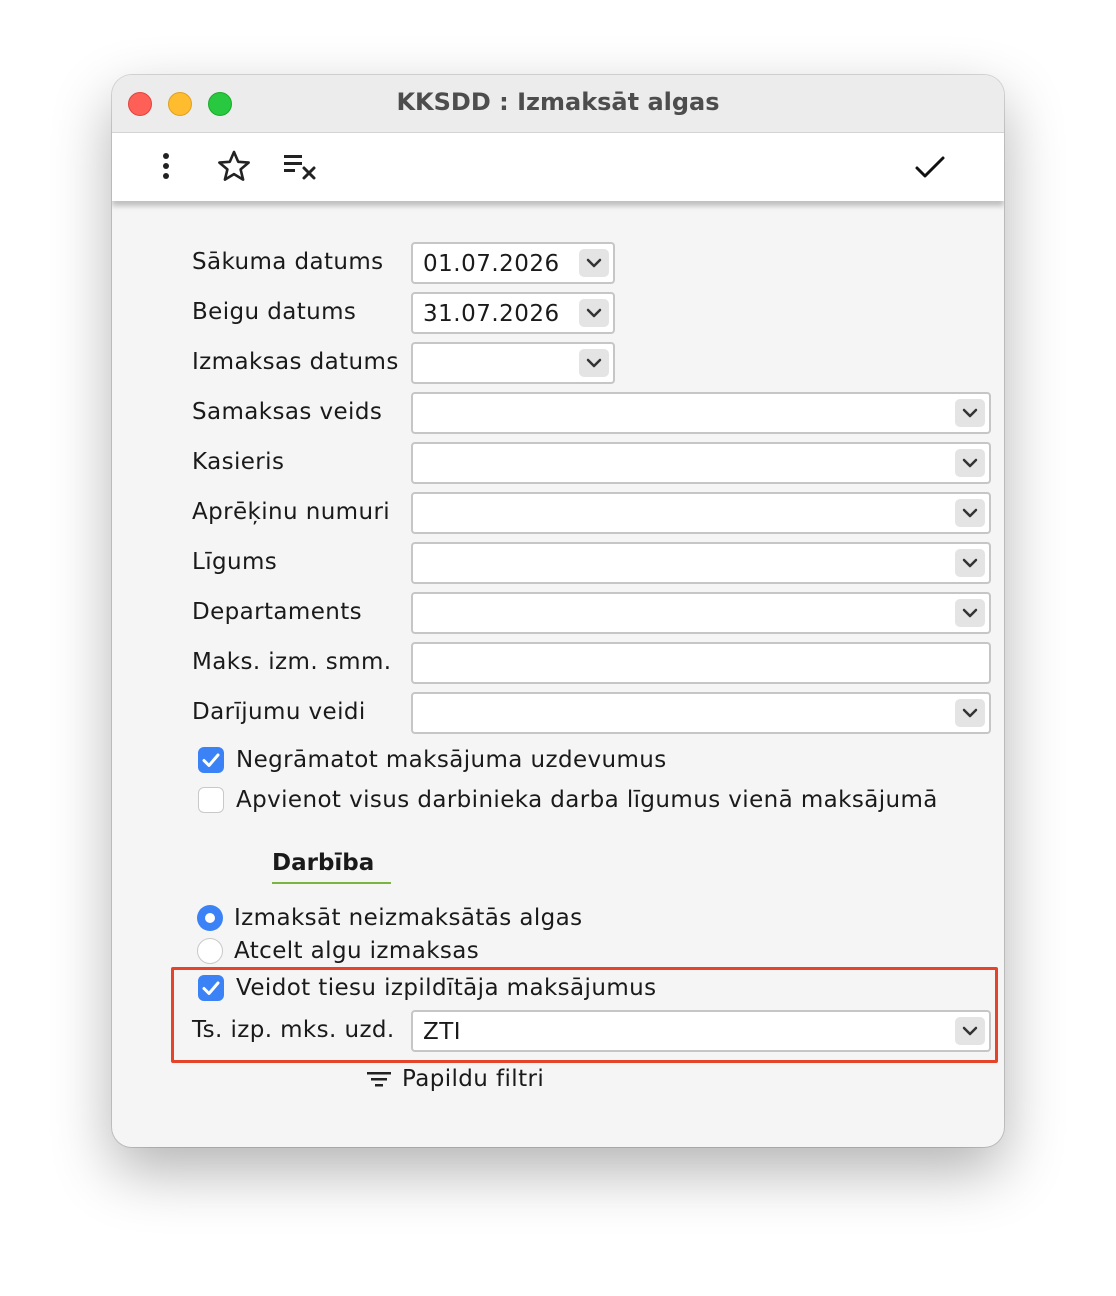 This screenshot has width=1116, height=1296. Describe the element at coordinates (513, 363) in the screenshot. I see `payout-date-field` at that location.